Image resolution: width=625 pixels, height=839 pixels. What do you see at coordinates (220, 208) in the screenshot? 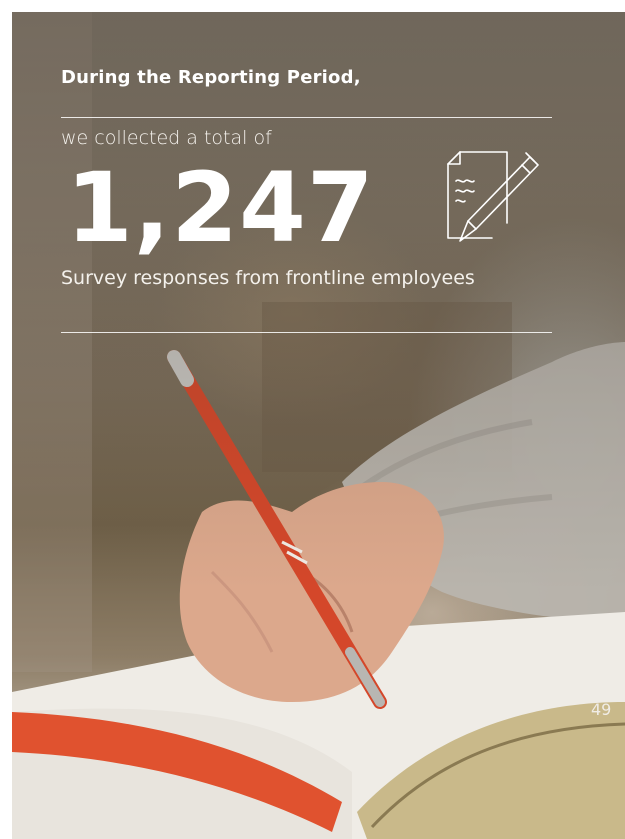
I see `survey-count-value: 1,247` at bounding box center [220, 208].